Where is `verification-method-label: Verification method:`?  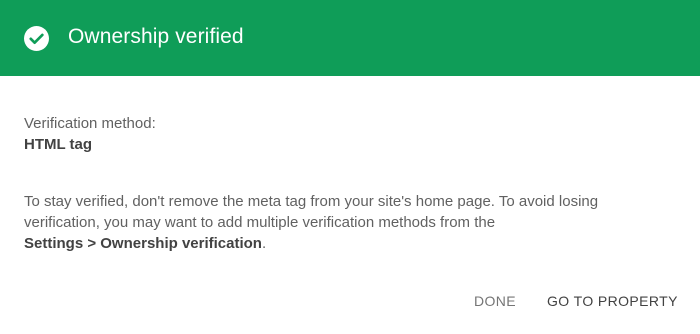
verification-method-label: Verification method: is located at coordinates (90, 123).